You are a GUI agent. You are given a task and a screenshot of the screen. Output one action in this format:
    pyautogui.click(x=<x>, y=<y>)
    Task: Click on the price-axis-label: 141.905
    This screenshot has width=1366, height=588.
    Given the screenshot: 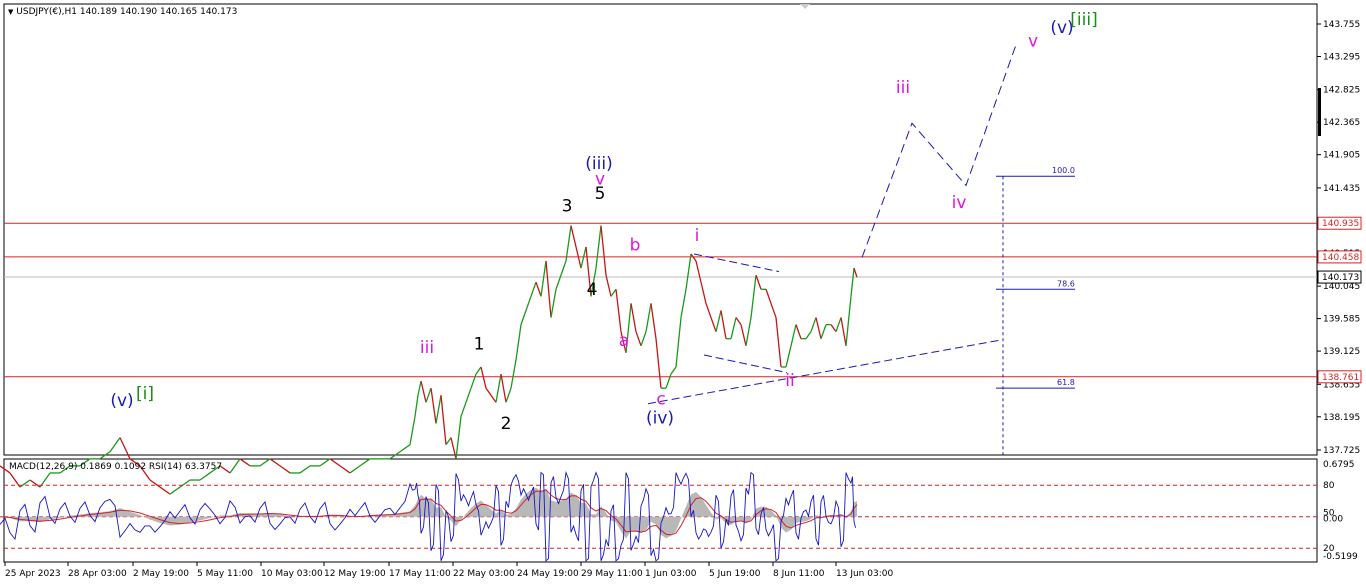 What is the action you would take?
    pyautogui.click(x=1341, y=156)
    